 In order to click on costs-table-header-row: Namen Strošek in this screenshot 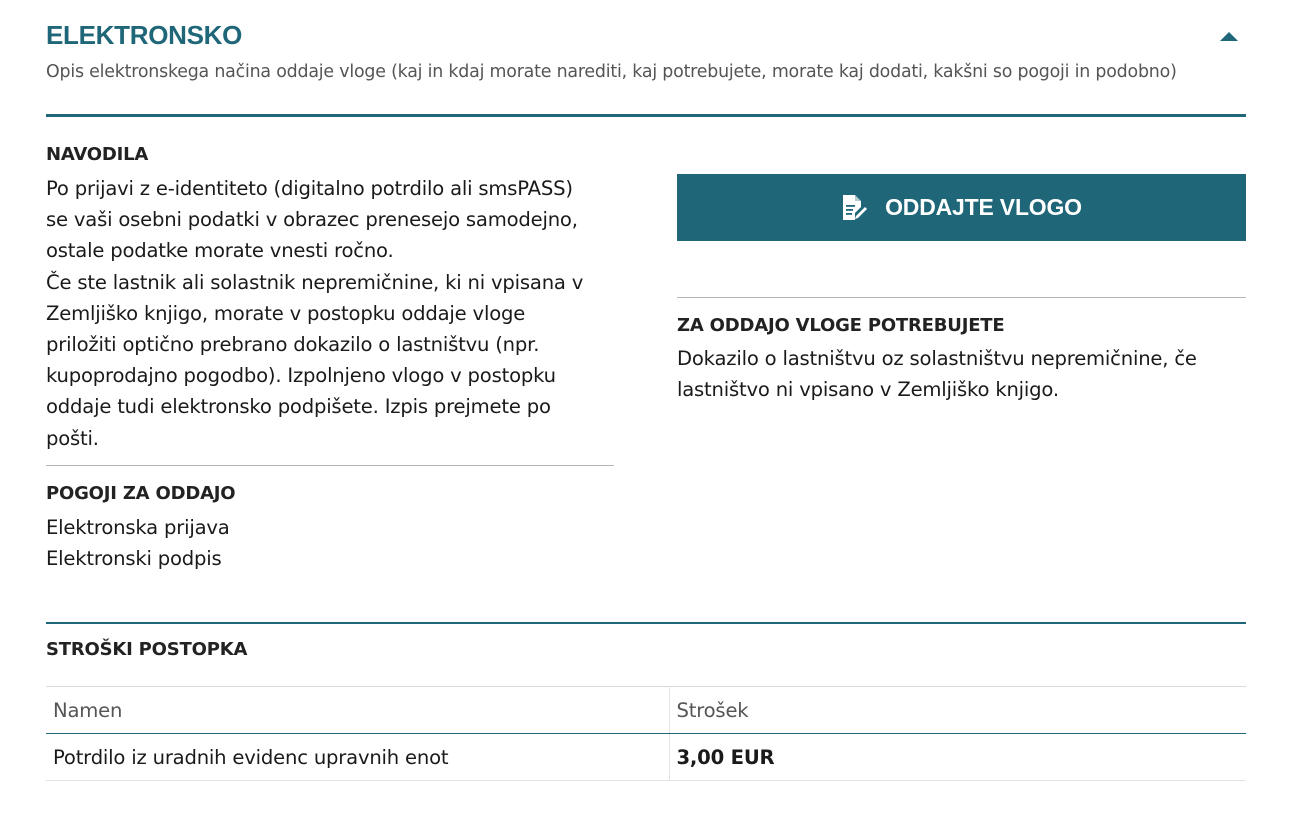, I will do `click(646, 710)`.